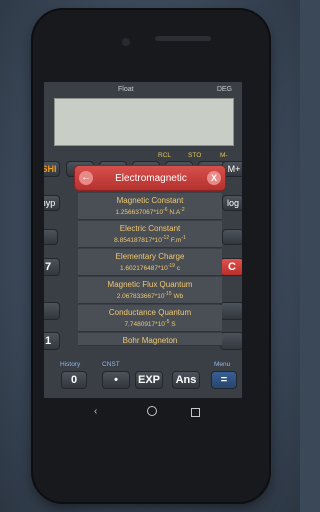 The image size is (320, 512). Describe the element at coordinates (111, 364) in the screenshot. I see `cnst-label: CNST` at that location.